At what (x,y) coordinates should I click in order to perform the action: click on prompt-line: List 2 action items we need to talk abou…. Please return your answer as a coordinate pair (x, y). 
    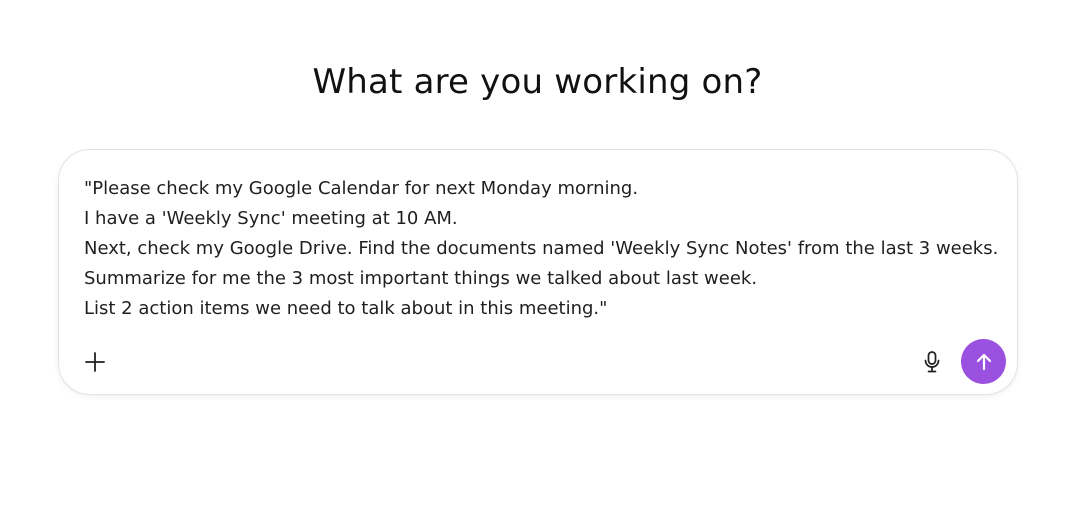
    Looking at the image, I should click on (346, 308).